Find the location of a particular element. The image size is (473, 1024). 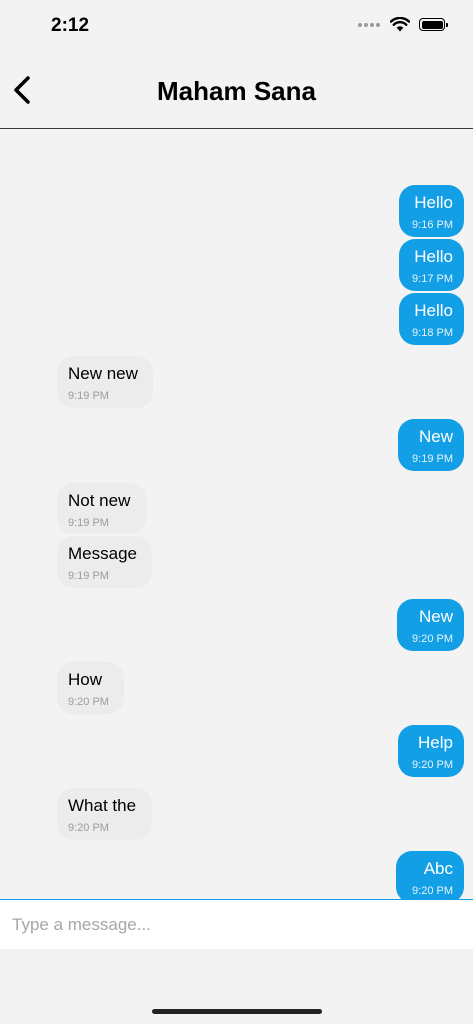

message-bubble-incoming: Message 9:19 PM is located at coordinates (104, 562).